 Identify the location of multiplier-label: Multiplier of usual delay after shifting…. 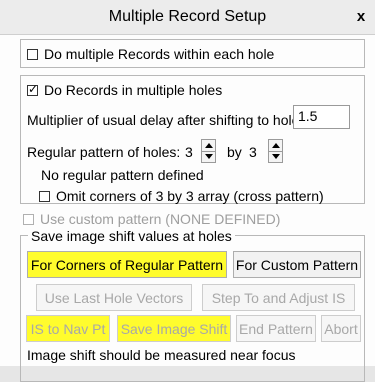
(165, 120).